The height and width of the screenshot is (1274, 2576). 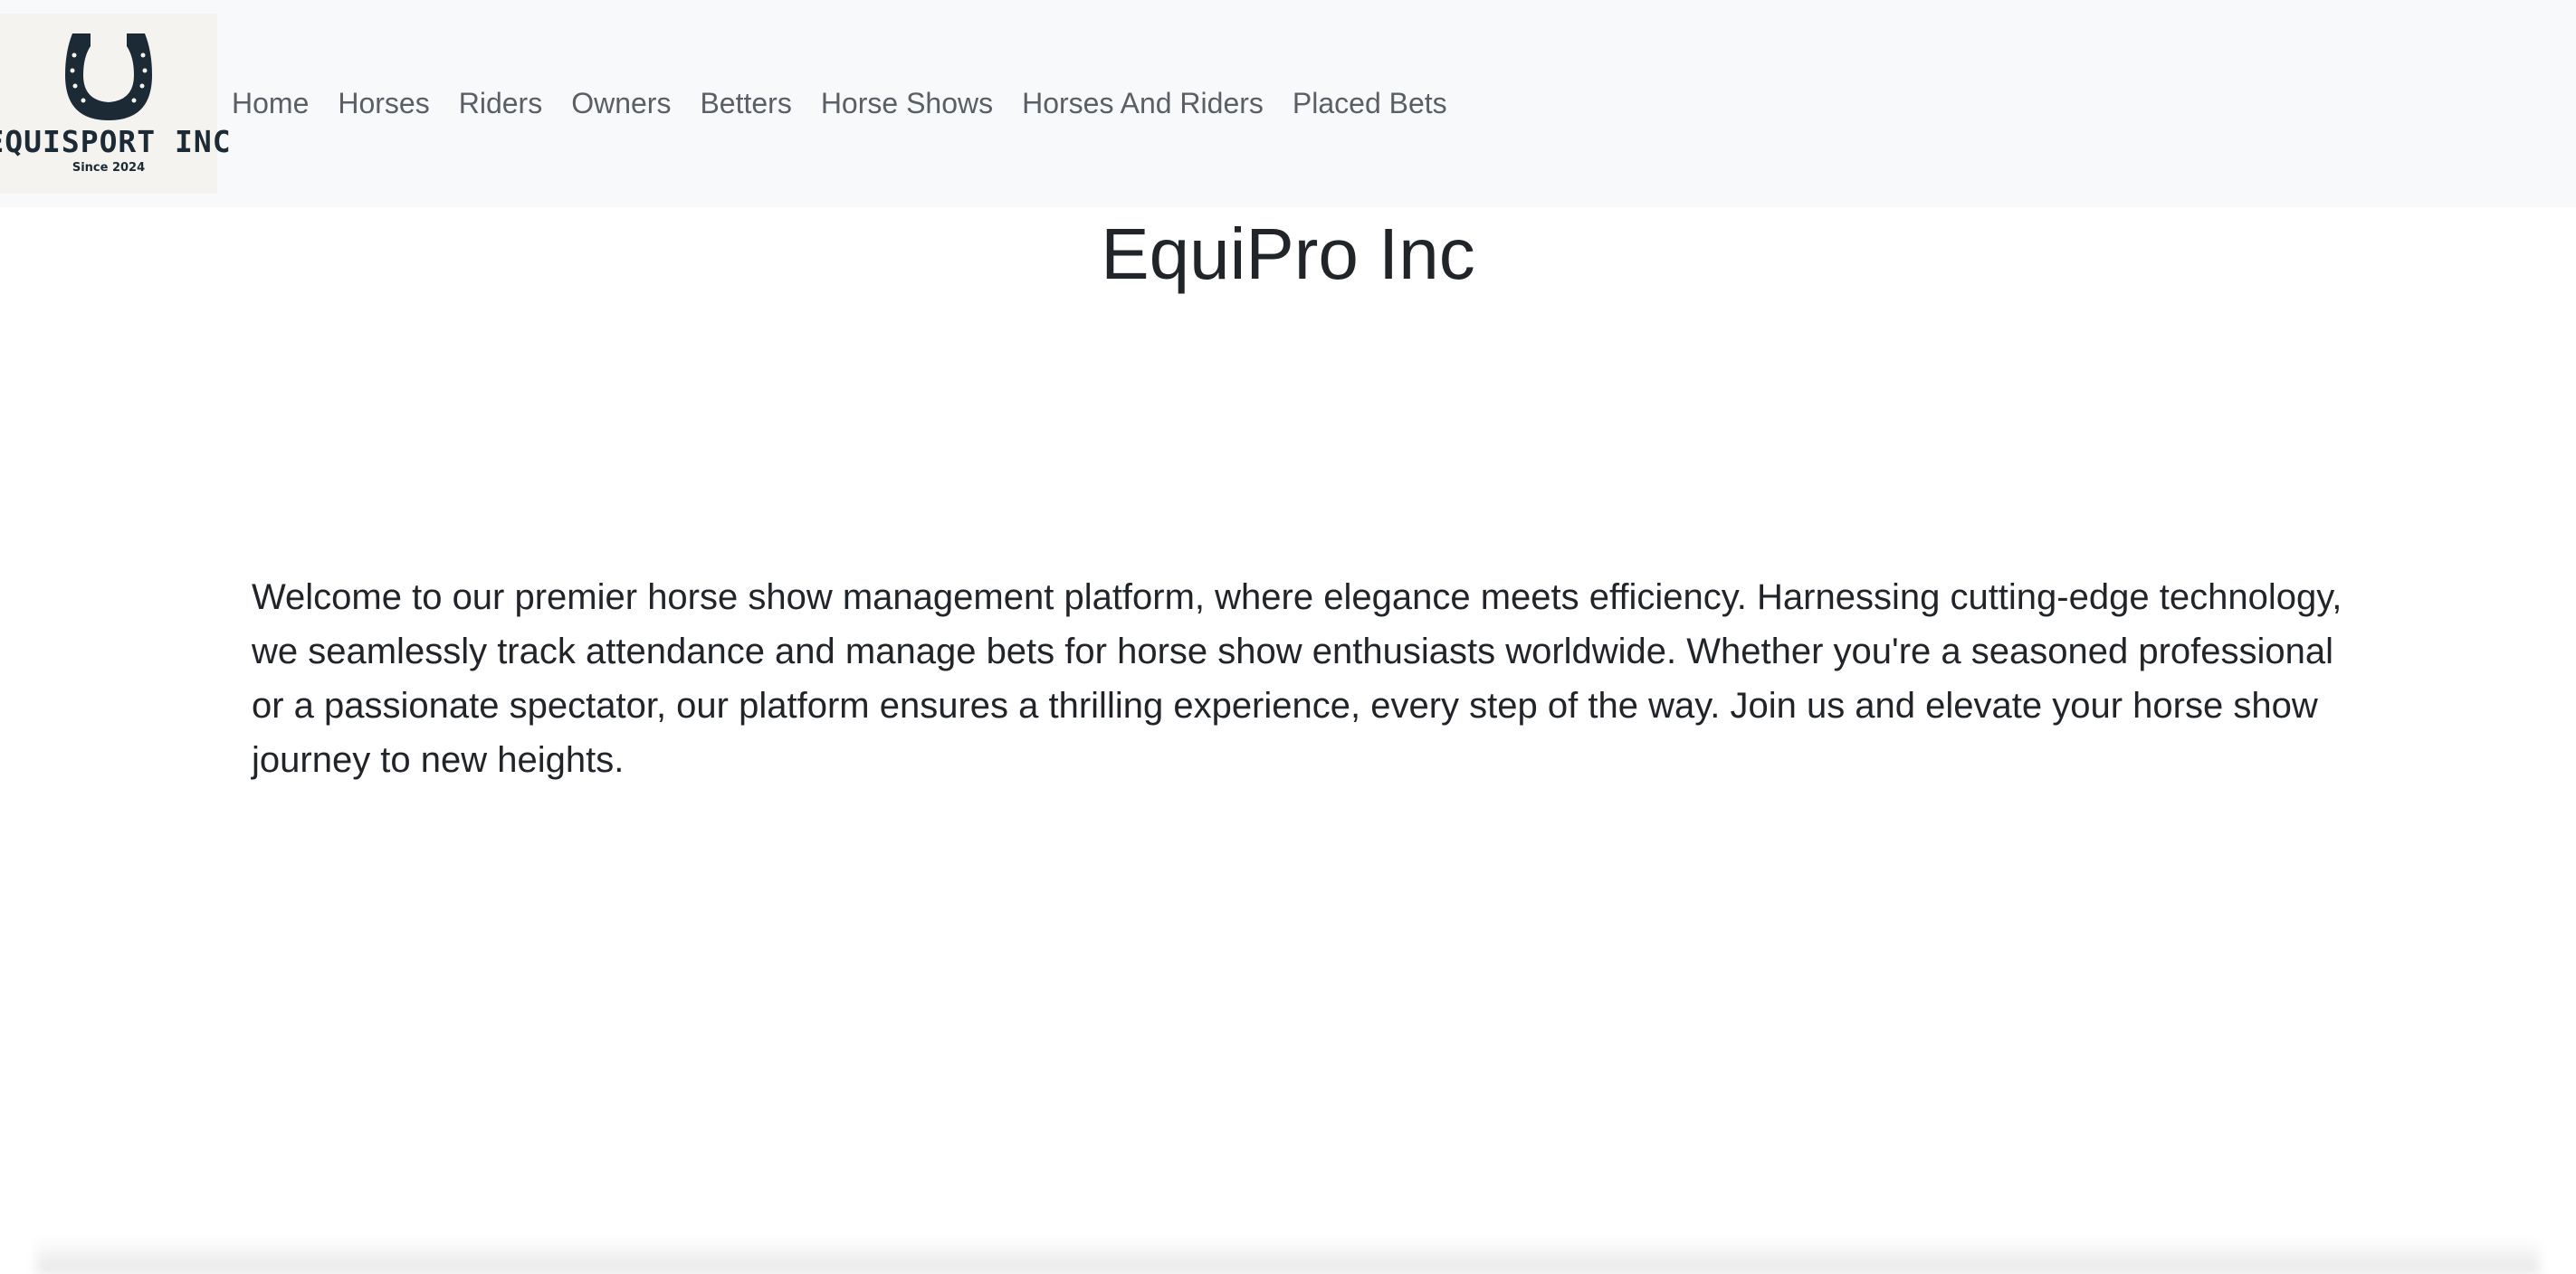 I want to click on nav-link-horses: Horses, so click(x=383, y=103).